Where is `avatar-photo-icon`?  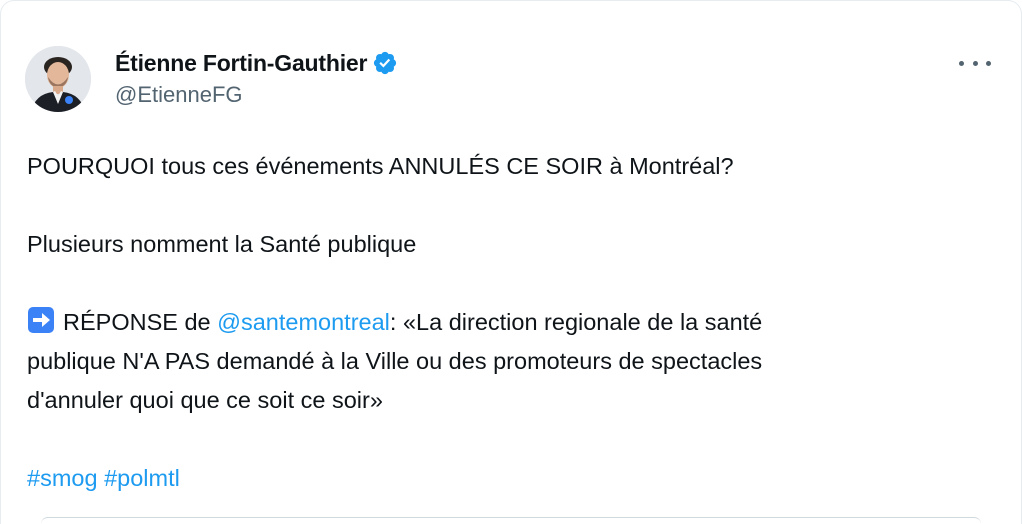
avatar-photo-icon is located at coordinates (58, 79).